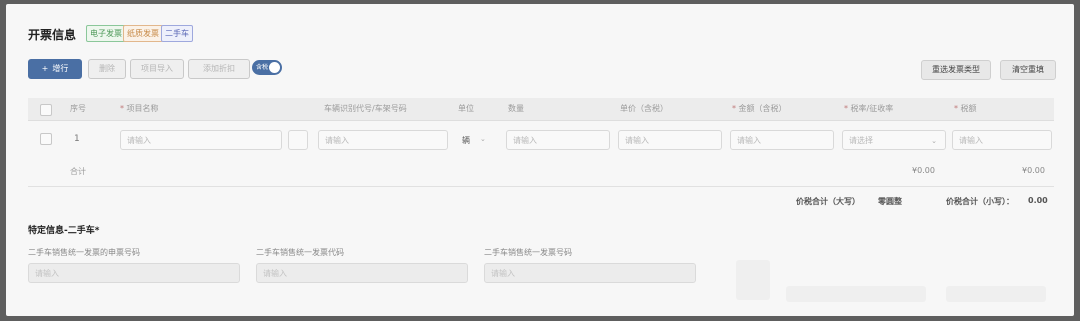 The height and width of the screenshot is (321, 1080). I want to click on add-row-button: + 增行, so click(55, 69).